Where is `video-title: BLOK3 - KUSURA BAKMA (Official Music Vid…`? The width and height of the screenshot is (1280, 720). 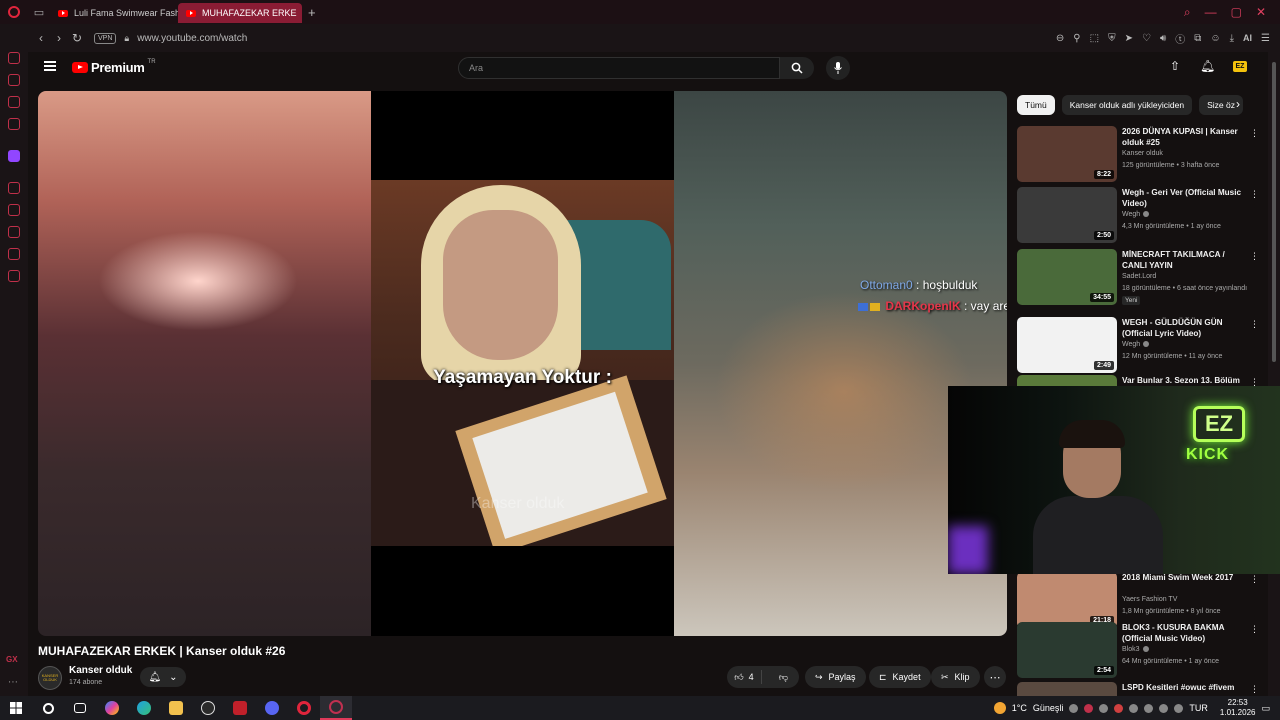
video-title: BLOK3 - KUSURA BAKMA (Official Music Vid… is located at coordinates (1182, 633).